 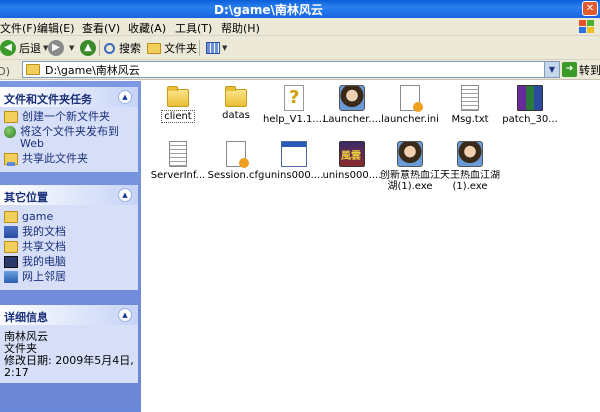 What do you see at coordinates (66, 116) in the screenshot?
I see `task-label: 创建一个新文件夹` at bounding box center [66, 116].